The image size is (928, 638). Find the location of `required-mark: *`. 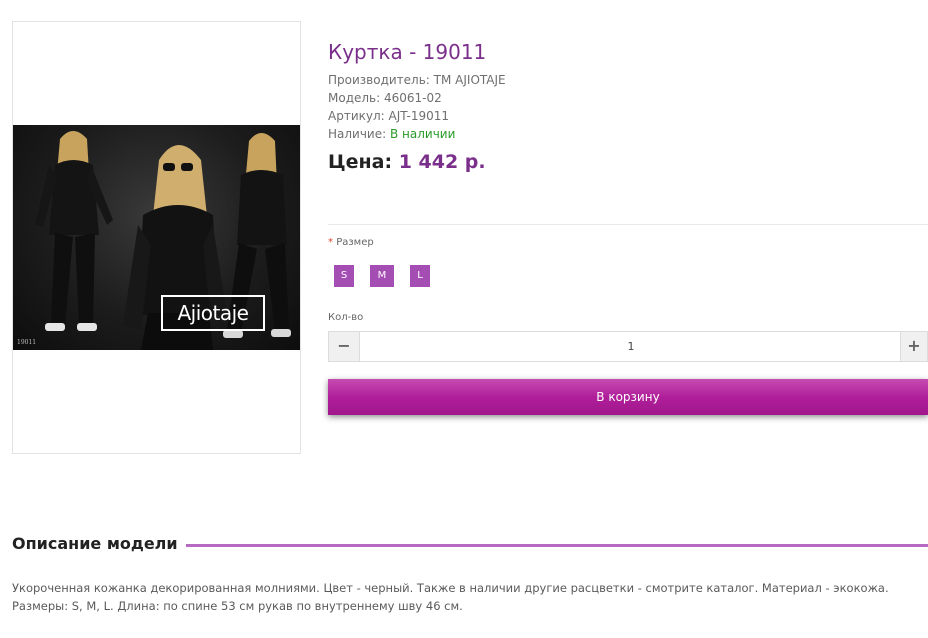

required-mark: * is located at coordinates (330, 242).